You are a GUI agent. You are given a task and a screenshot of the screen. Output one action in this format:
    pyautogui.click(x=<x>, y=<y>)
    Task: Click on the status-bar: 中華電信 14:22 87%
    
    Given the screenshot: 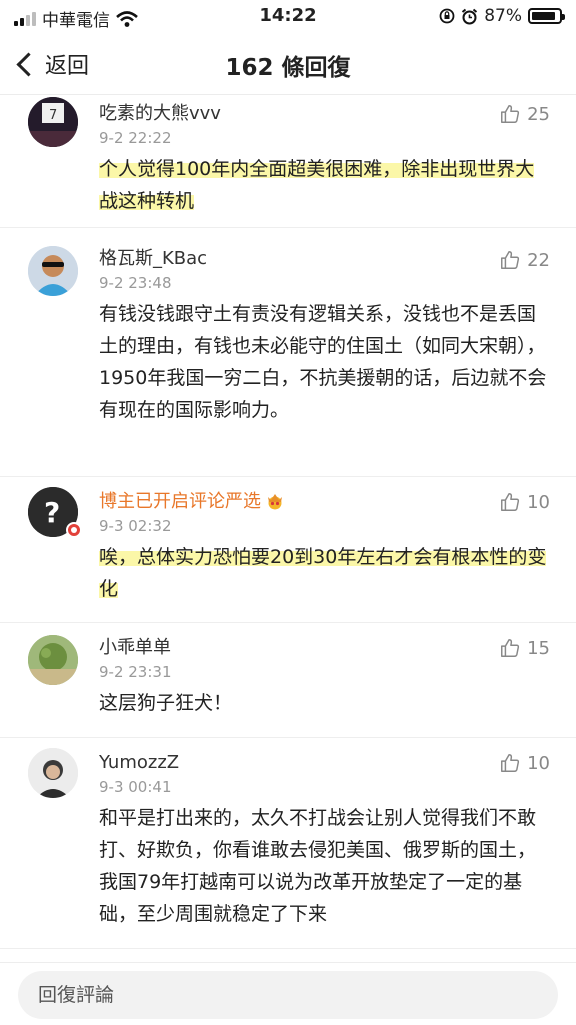 What is the action you would take?
    pyautogui.click(x=288, y=16)
    